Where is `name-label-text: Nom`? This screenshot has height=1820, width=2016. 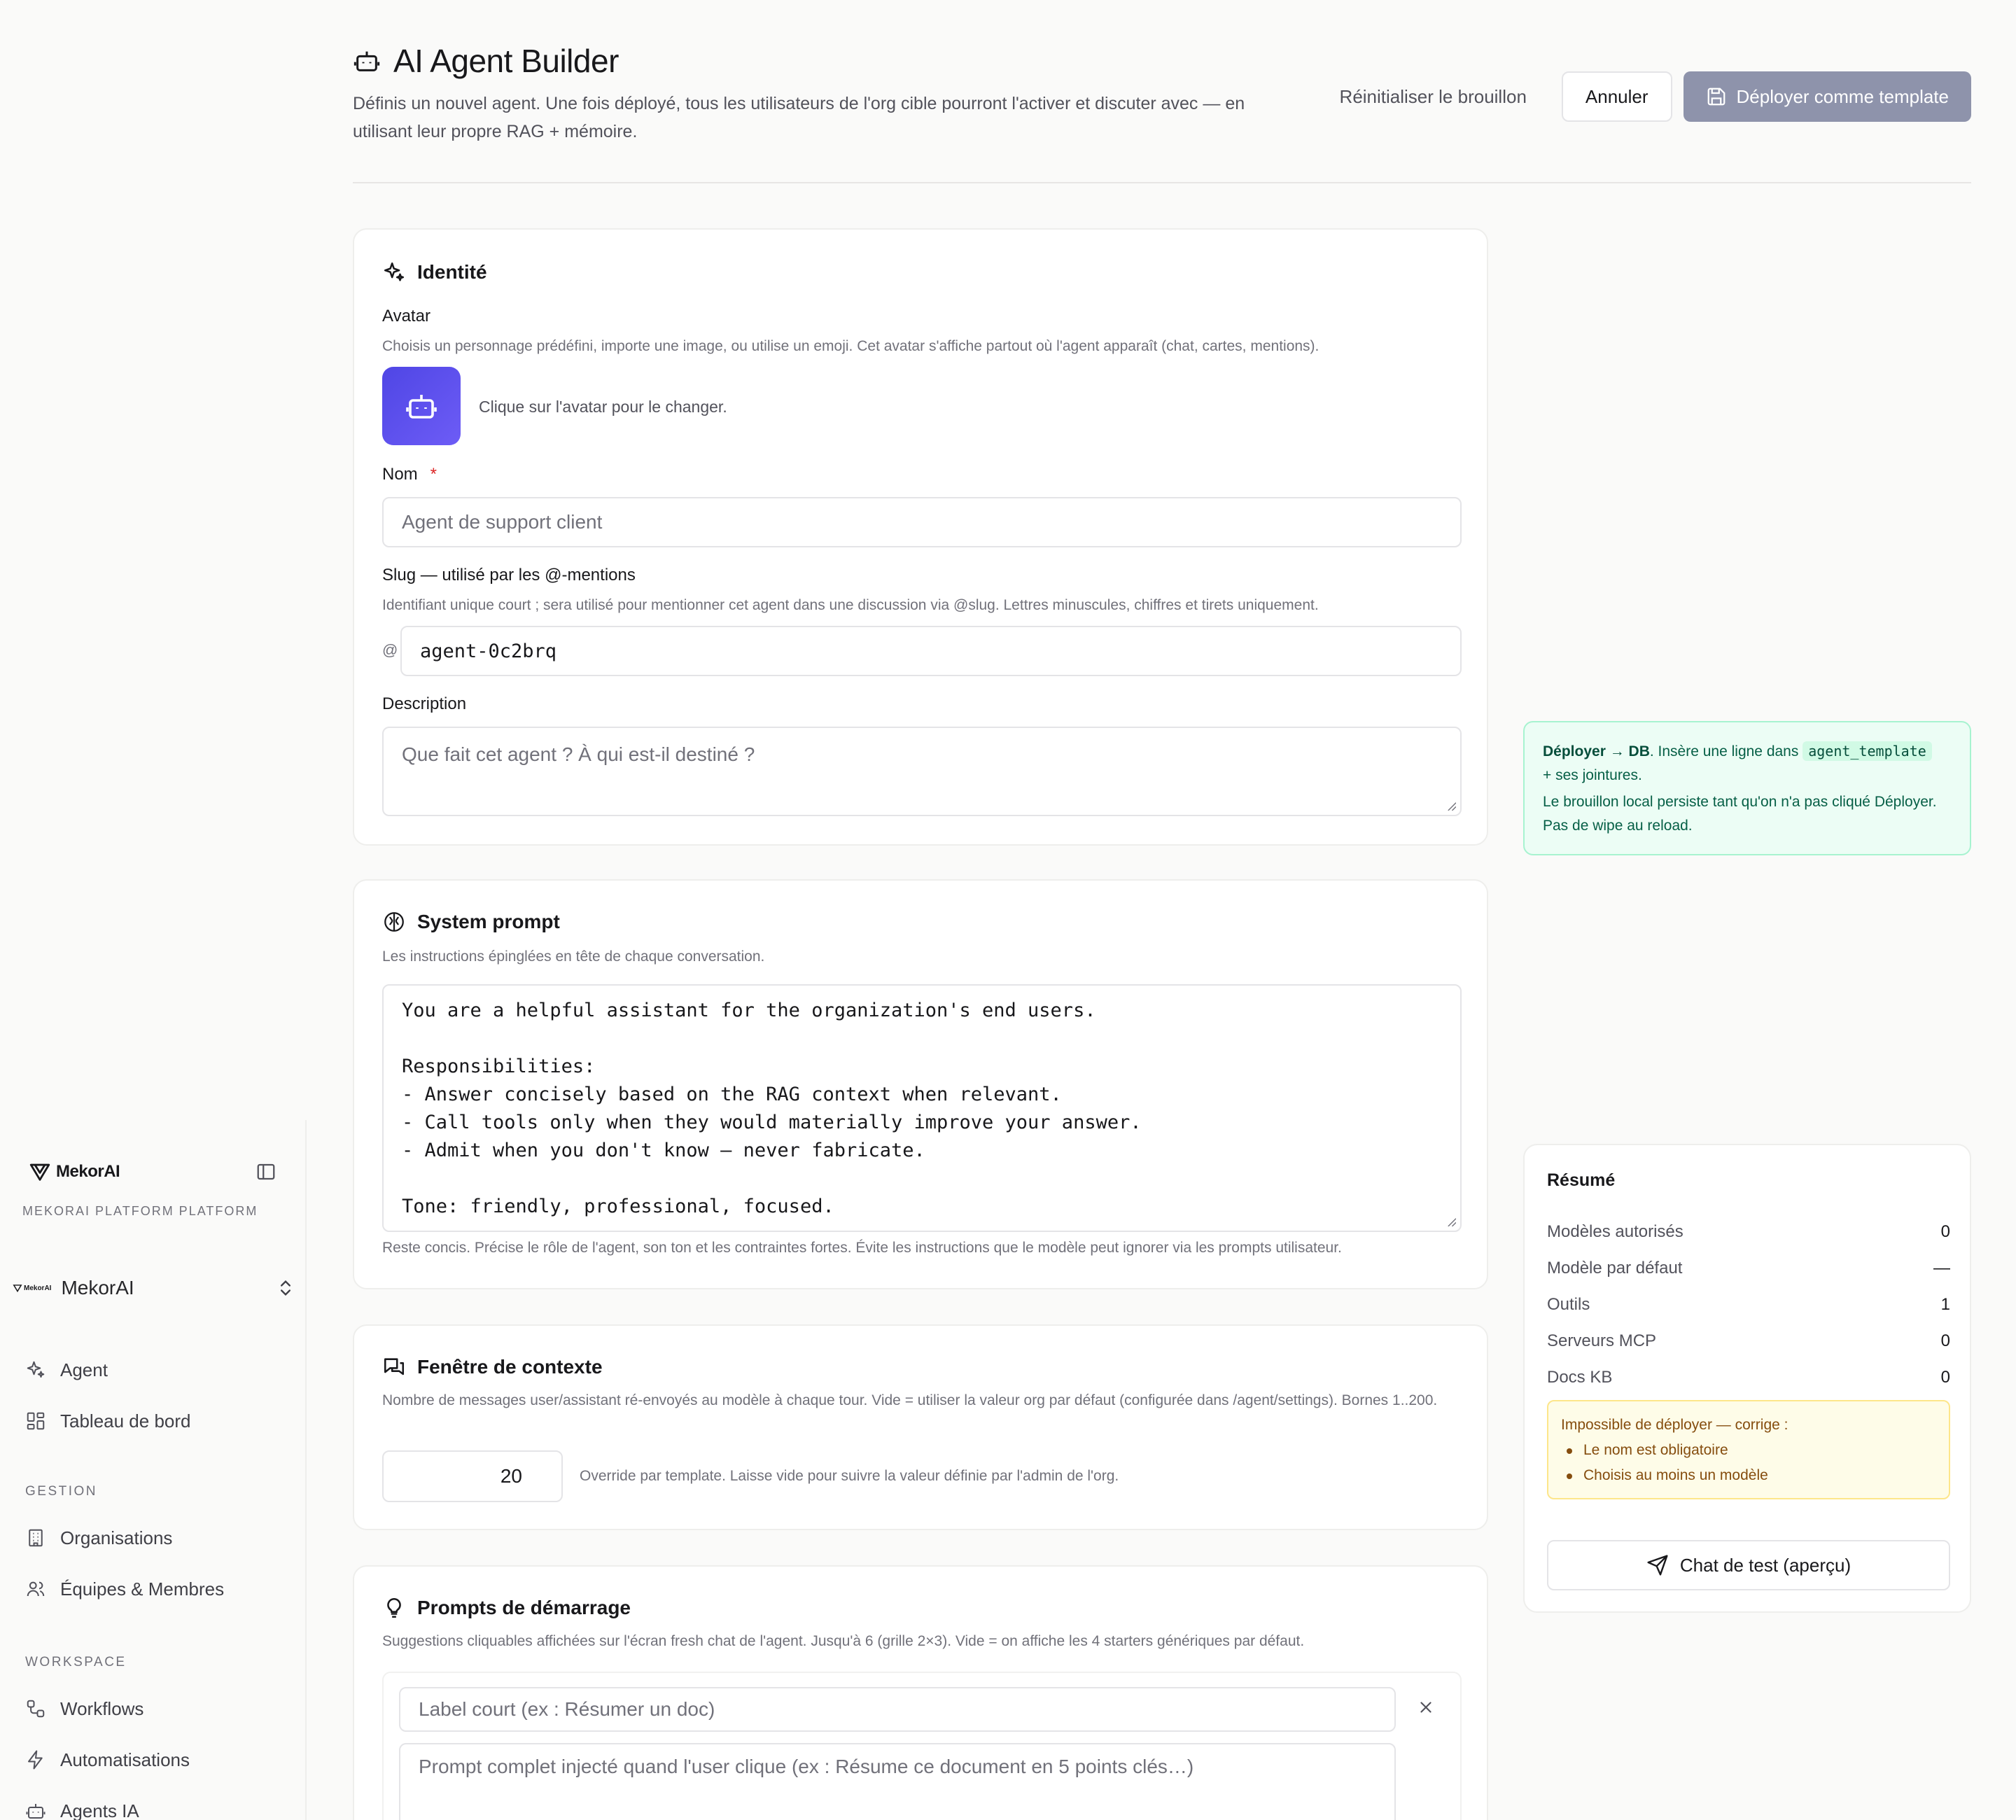 name-label-text: Nom is located at coordinates (400, 474).